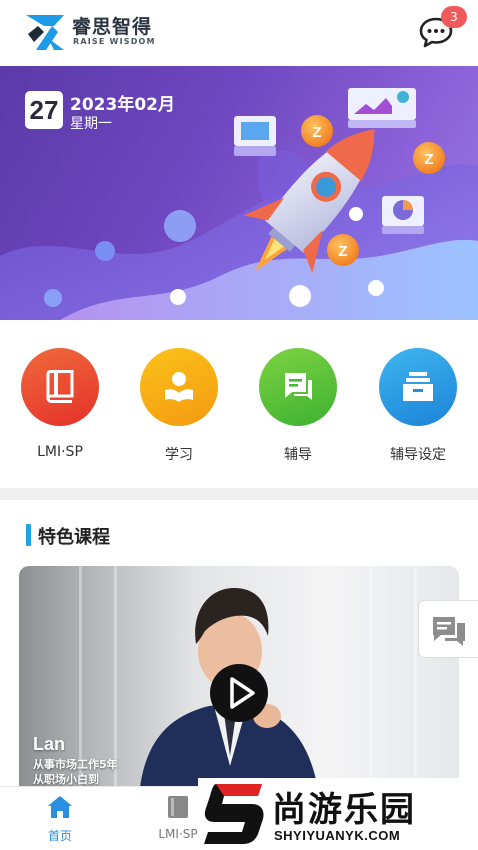 This screenshot has width=478, height=850. What do you see at coordinates (49, 744) in the screenshot?
I see `course-instructor-name: Lan` at bounding box center [49, 744].